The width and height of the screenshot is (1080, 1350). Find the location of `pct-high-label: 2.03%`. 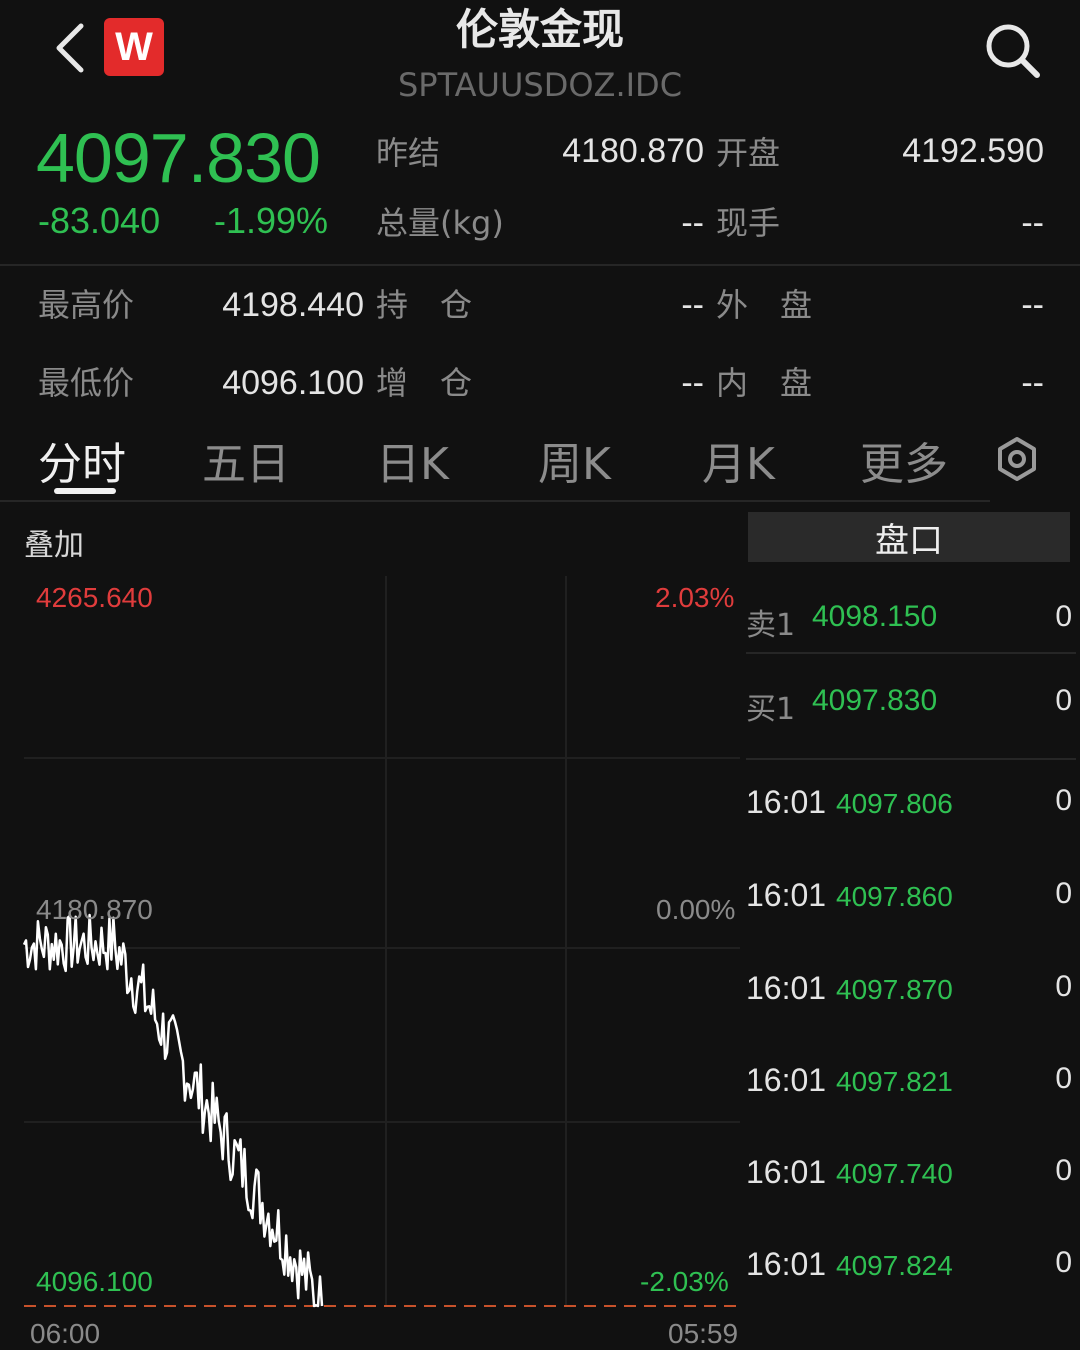

pct-high-label: 2.03% is located at coordinates (695, 597).